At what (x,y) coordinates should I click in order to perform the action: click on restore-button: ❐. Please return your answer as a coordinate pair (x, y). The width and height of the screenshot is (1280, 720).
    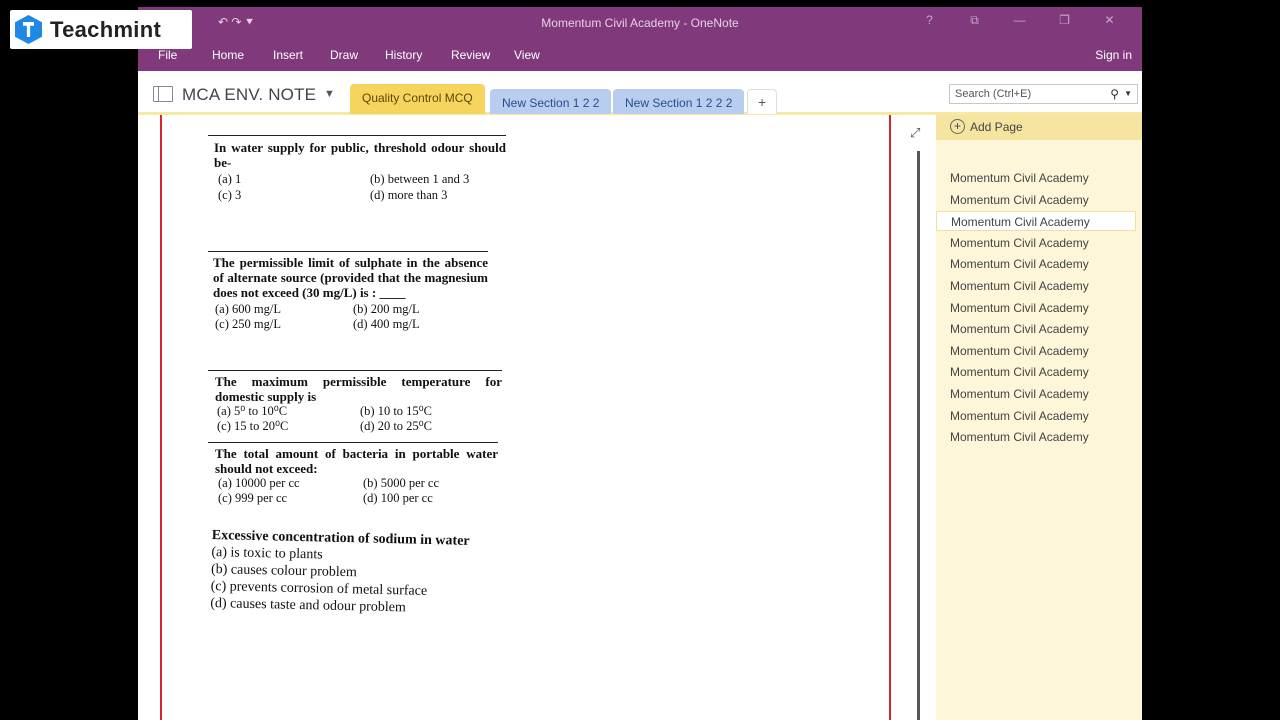
    Looking at the image, I should click on (1064, 20).